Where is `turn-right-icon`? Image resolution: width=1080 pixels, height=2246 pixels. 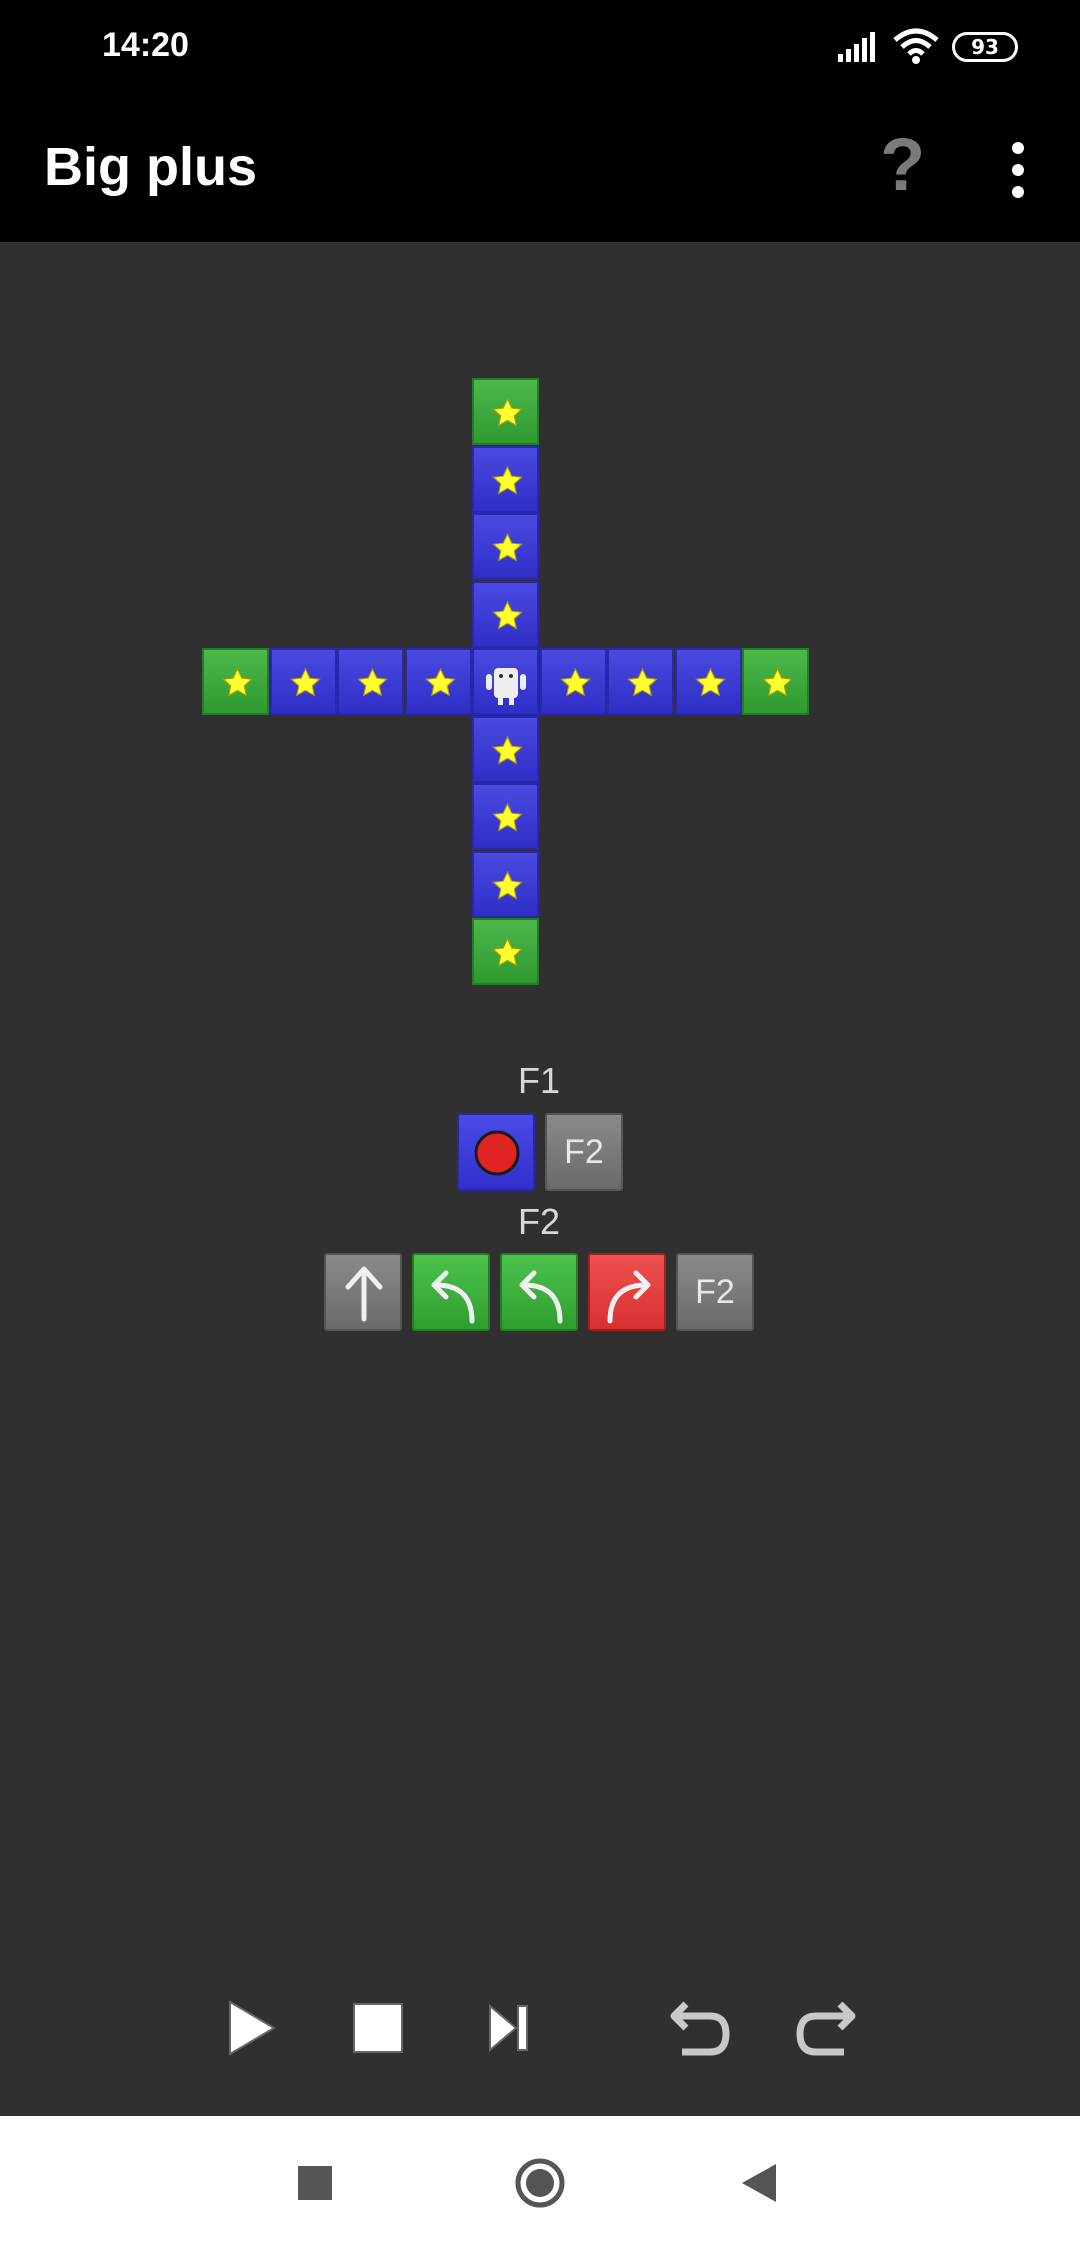 turn-right-icon is located at coordinates (629, 1297).